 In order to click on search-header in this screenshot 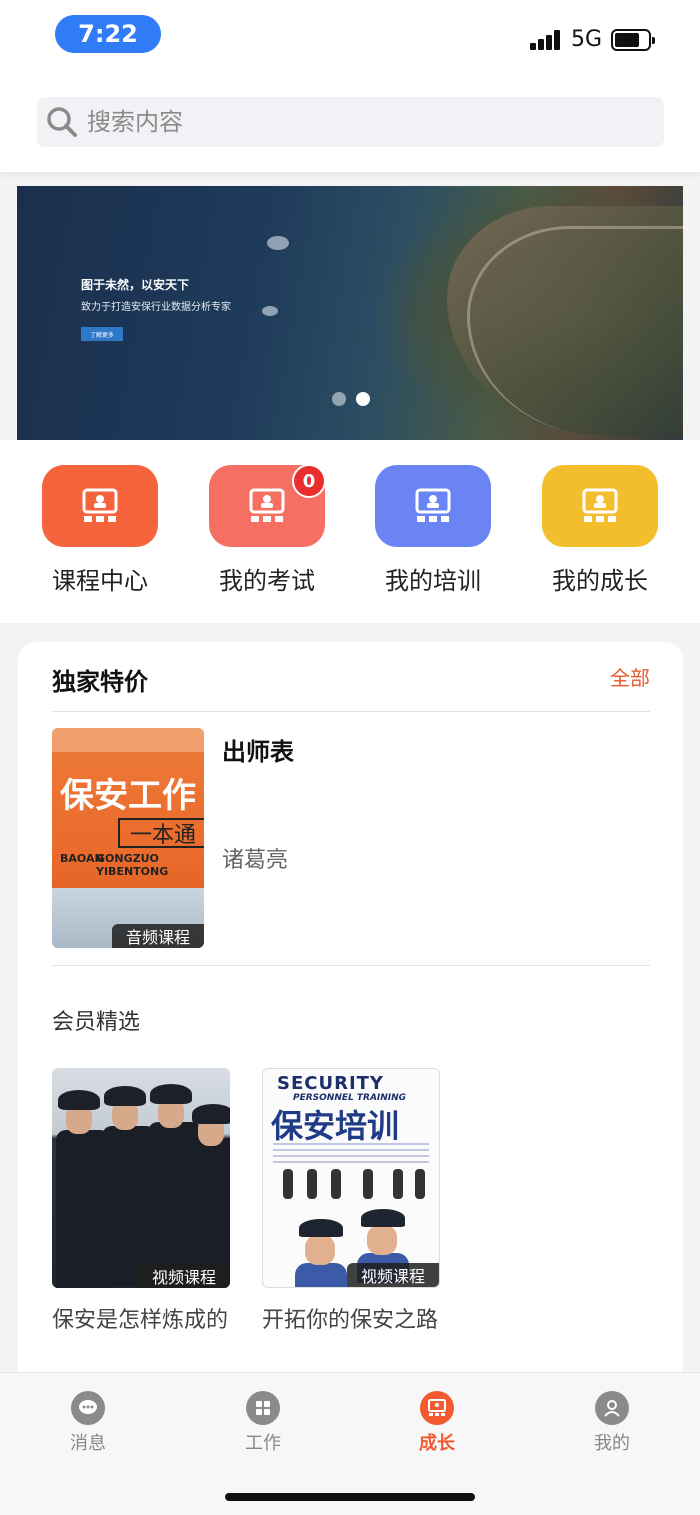, I will do `click(350, 126)`.